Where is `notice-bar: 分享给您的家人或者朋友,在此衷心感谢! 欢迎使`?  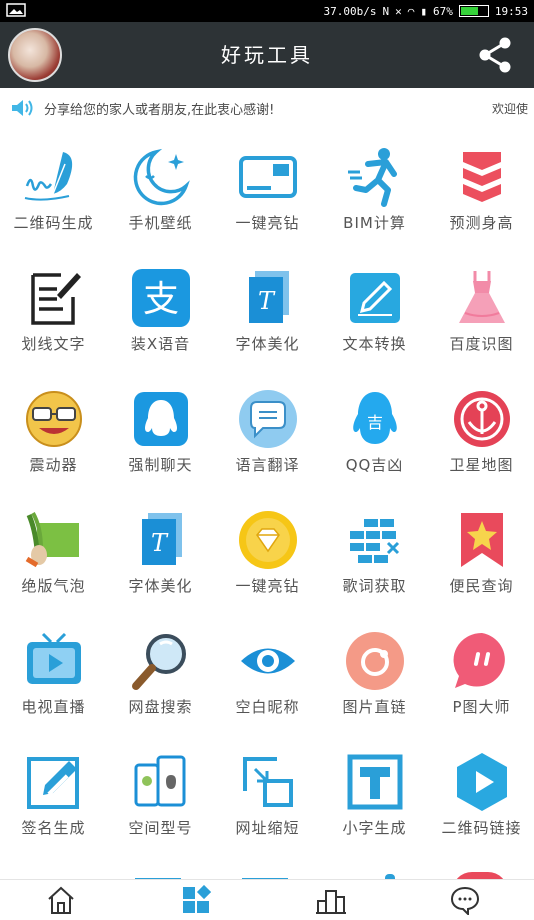 notice-bar: 分享给您的家人或者朋友,在此衷心感谢! 欢迎使 is located at coordinates (267, 108).